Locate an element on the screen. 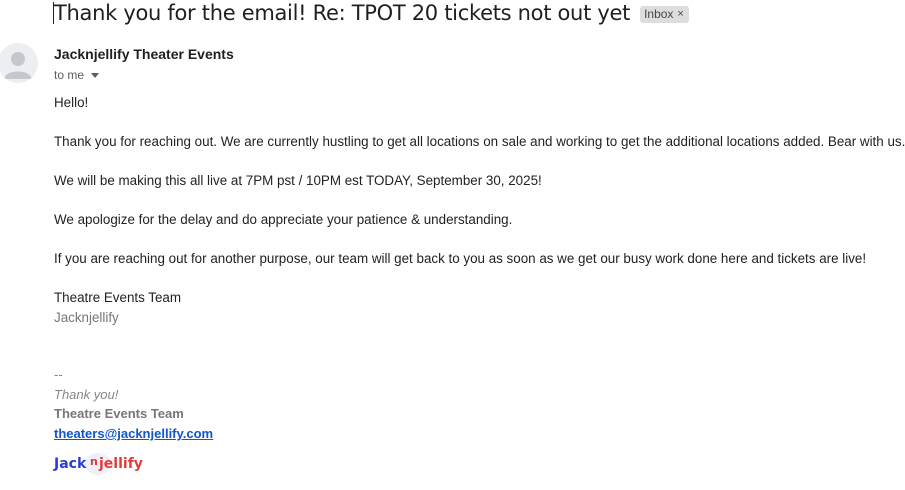 The width and height of the screenshot is (905, 490). show-details-caret-icon is located at coordinates (95, 75).